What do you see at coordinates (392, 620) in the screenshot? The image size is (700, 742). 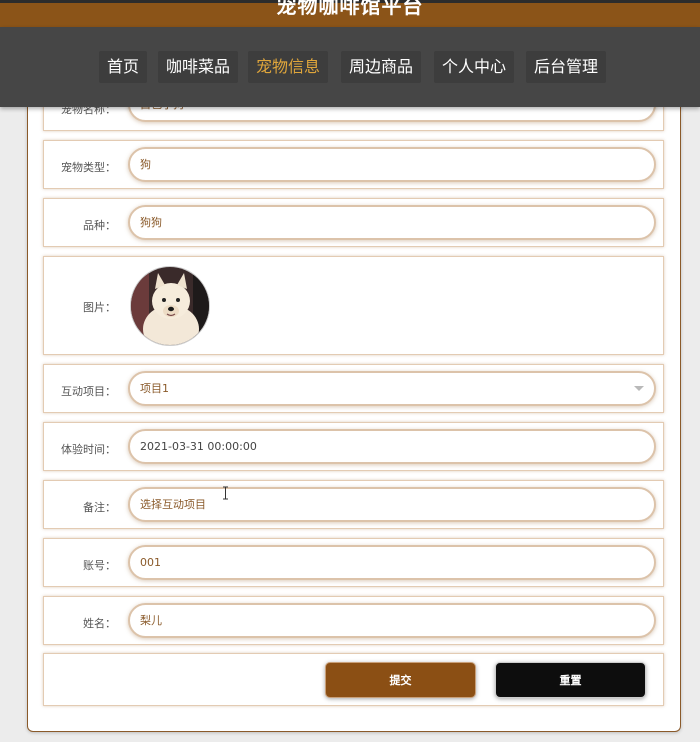 I see `name-input: 梨儿` at bounding box center [392, 620].